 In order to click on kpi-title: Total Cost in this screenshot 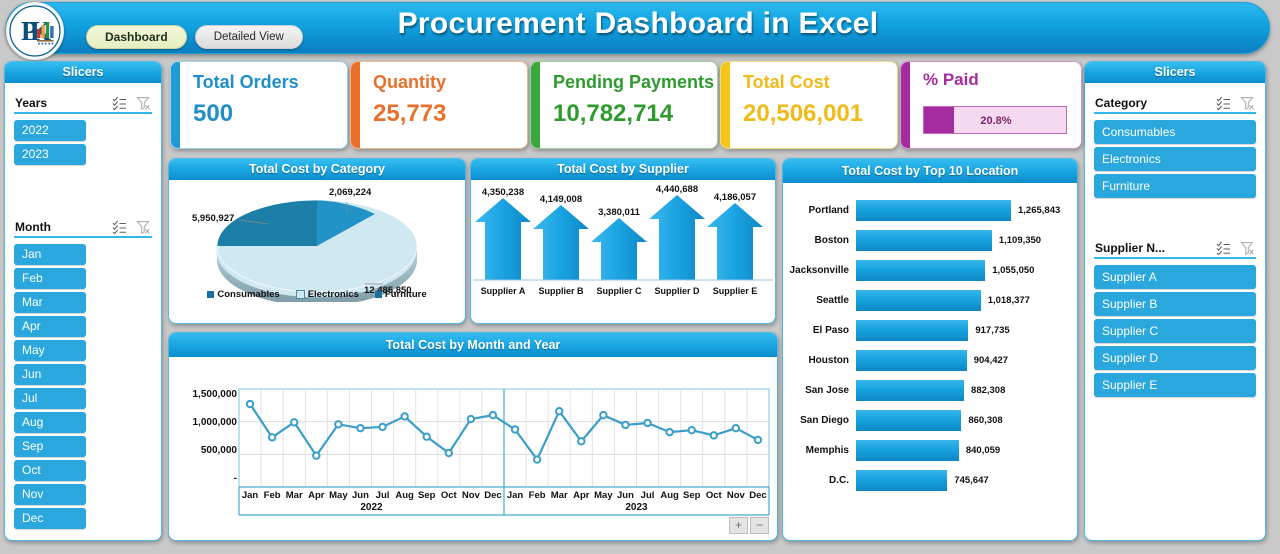, I will do `click(786, 82)`.